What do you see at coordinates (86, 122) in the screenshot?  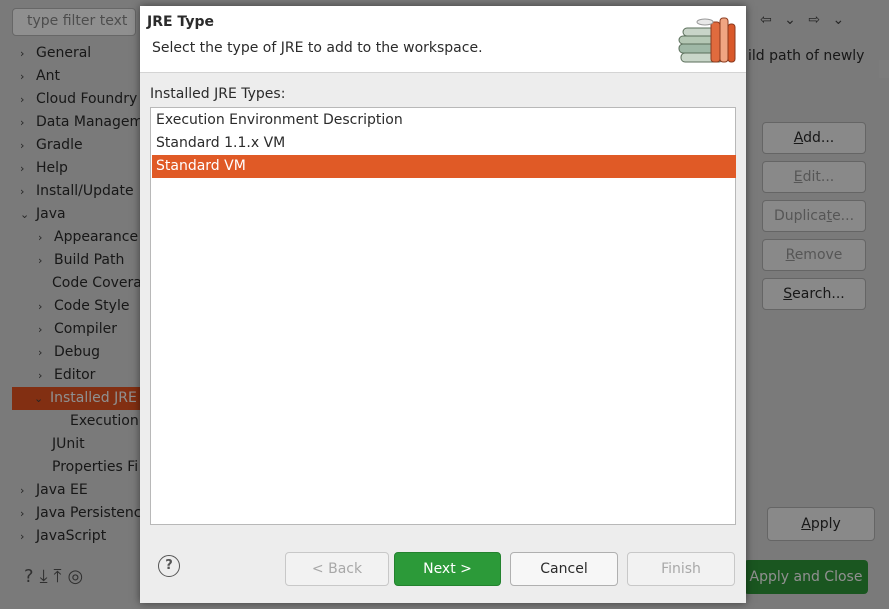 I see `tree-item-data-management: › Data Manageme` at bounding box center [86, 122].